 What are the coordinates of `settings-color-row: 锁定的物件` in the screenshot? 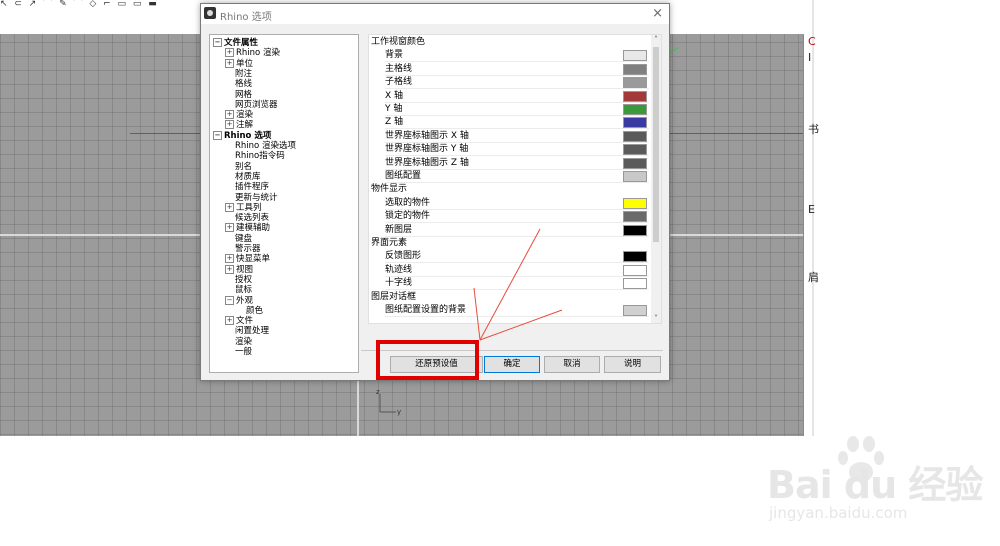 It's located at (517, 217).